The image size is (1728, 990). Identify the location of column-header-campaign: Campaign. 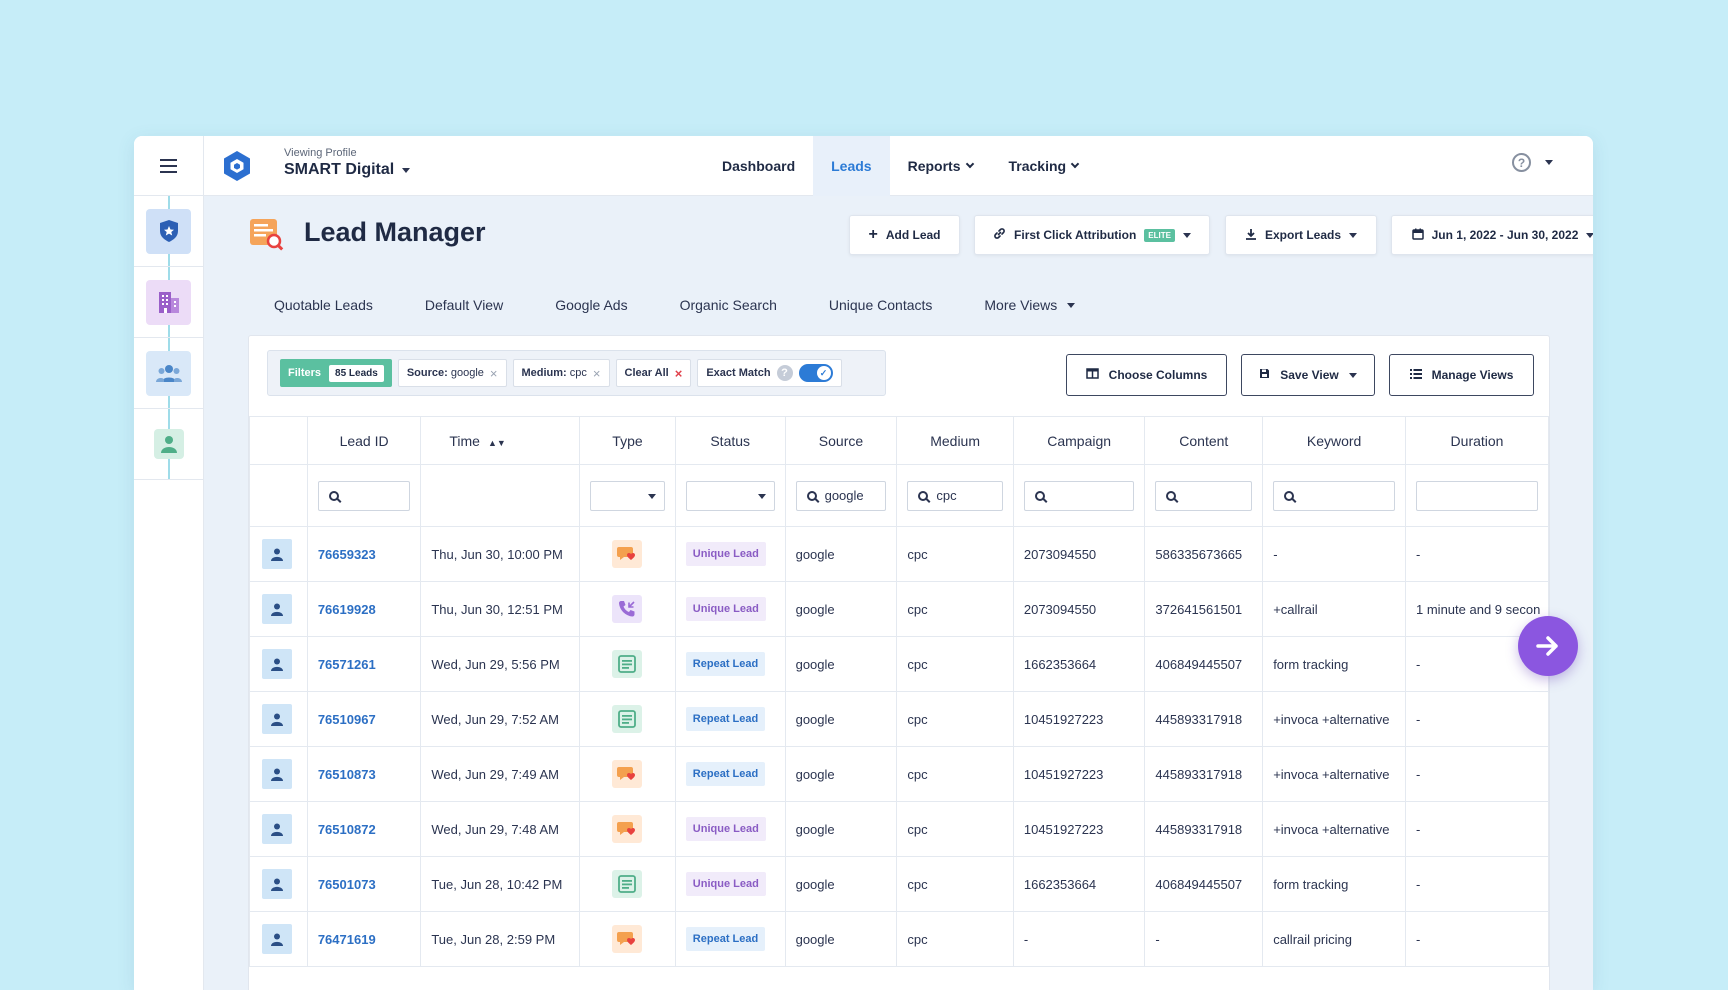
(1079, 440).